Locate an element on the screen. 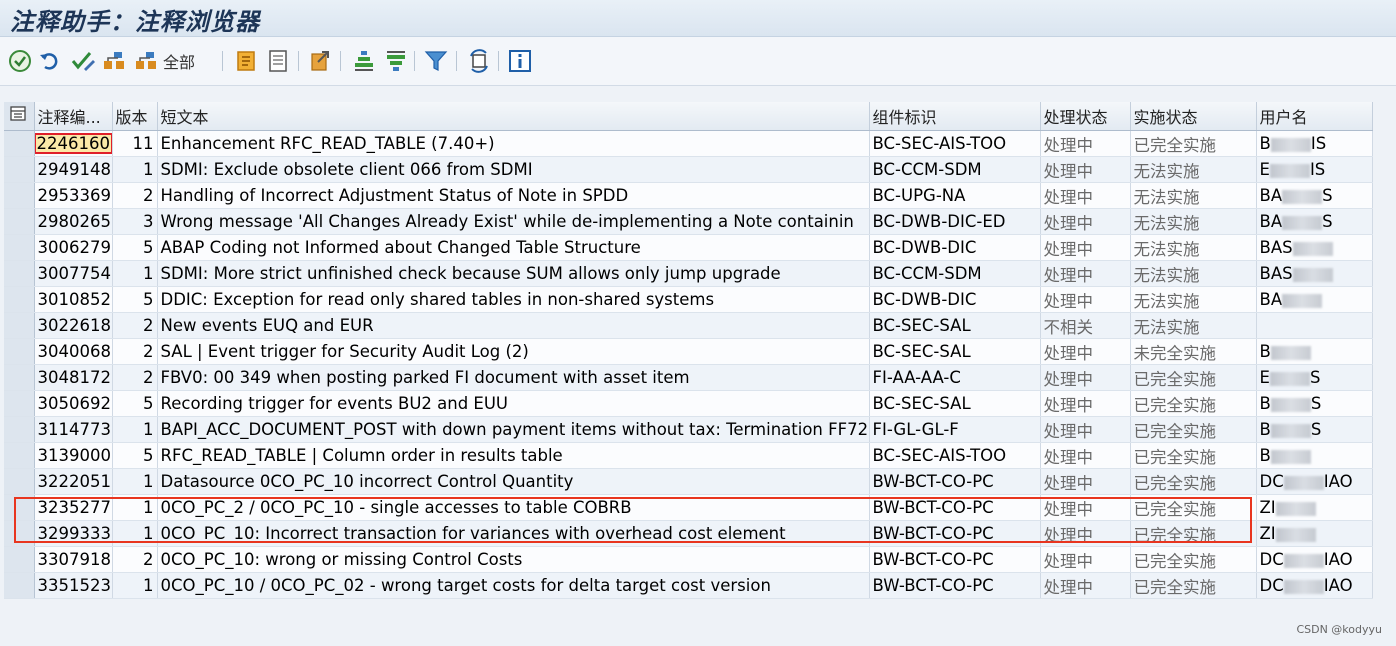  note-number: 2980265 is located at coordinates (75, 221).